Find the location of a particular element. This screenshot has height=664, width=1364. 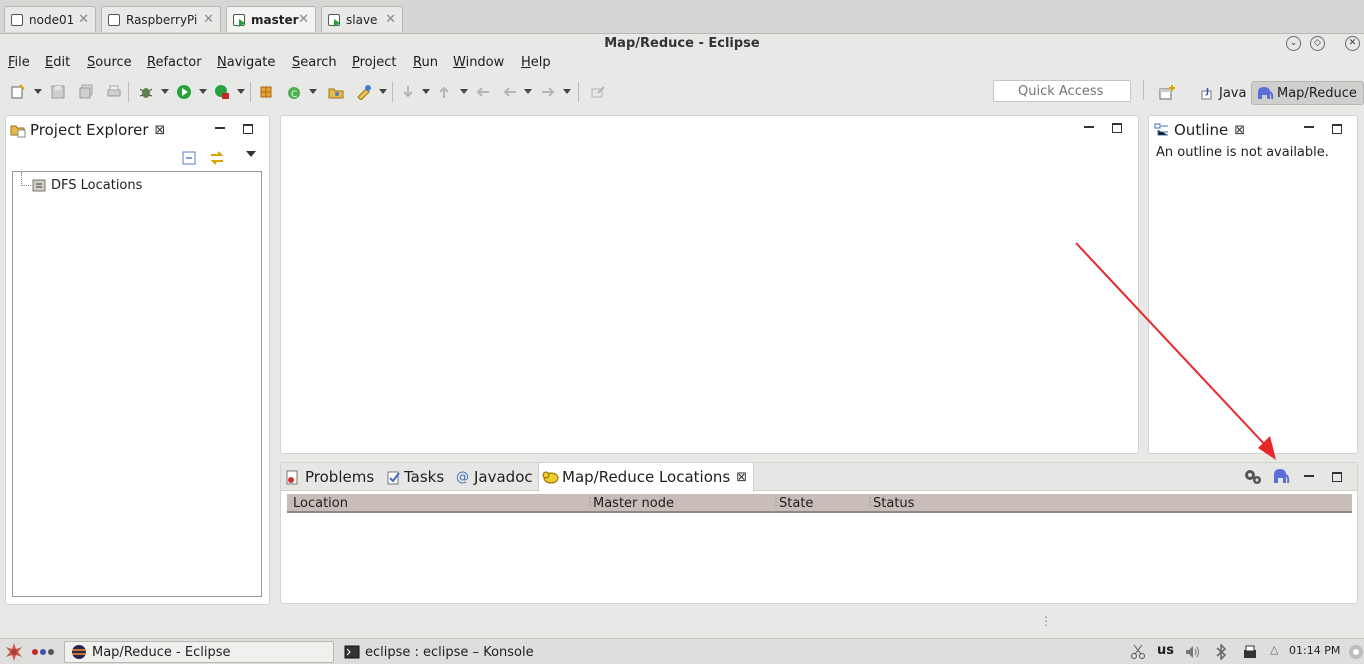

pin-editor-icon is located at coordinates (598, 92).